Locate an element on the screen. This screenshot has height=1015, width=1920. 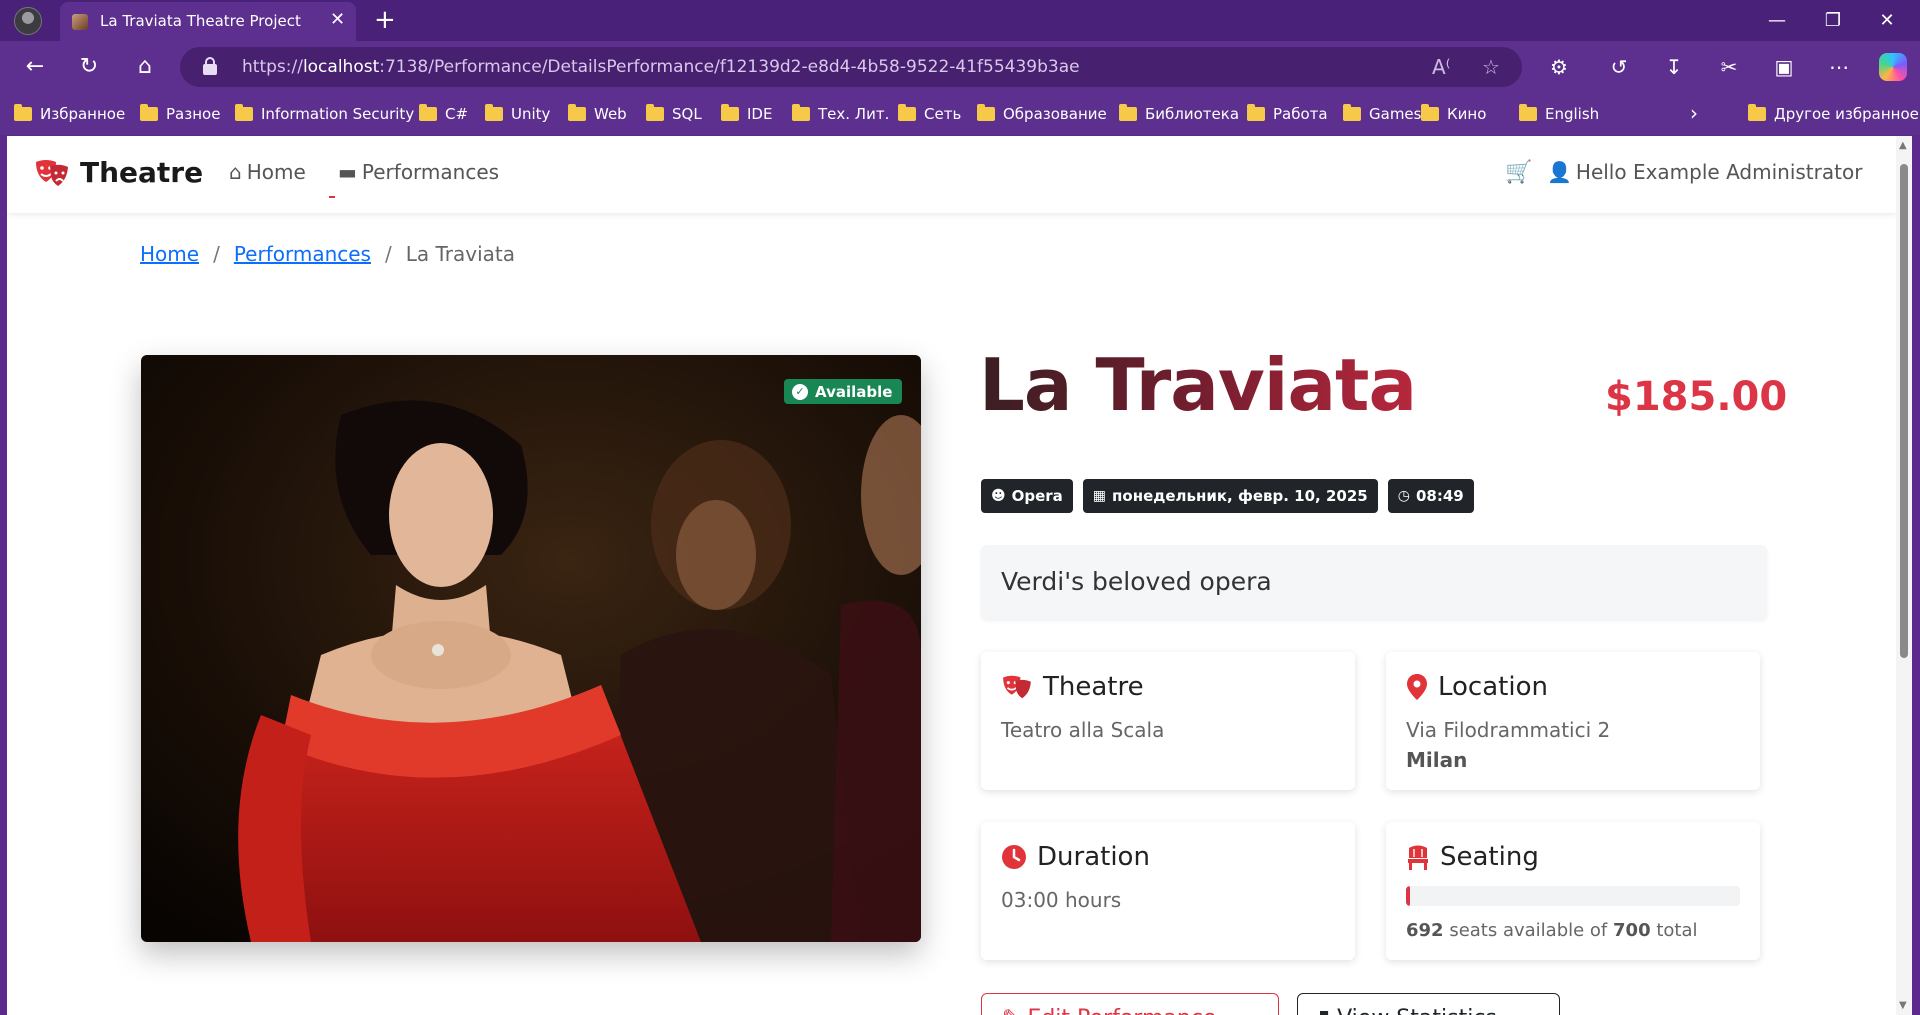
bookmark-folder: English is located at coordinates (1559, 114).